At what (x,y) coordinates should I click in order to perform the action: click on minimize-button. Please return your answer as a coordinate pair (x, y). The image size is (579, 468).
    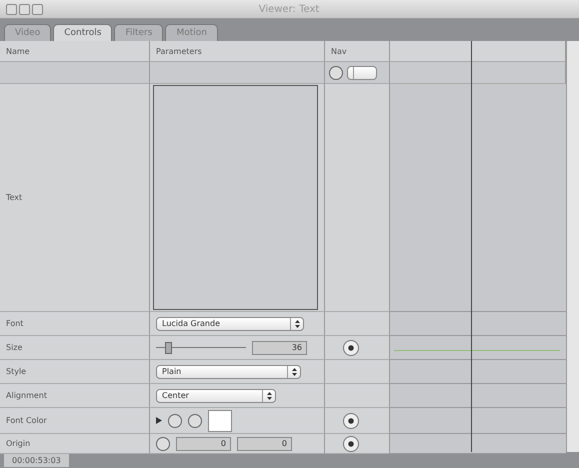
    Looking at the image, I should click on (24, 9).